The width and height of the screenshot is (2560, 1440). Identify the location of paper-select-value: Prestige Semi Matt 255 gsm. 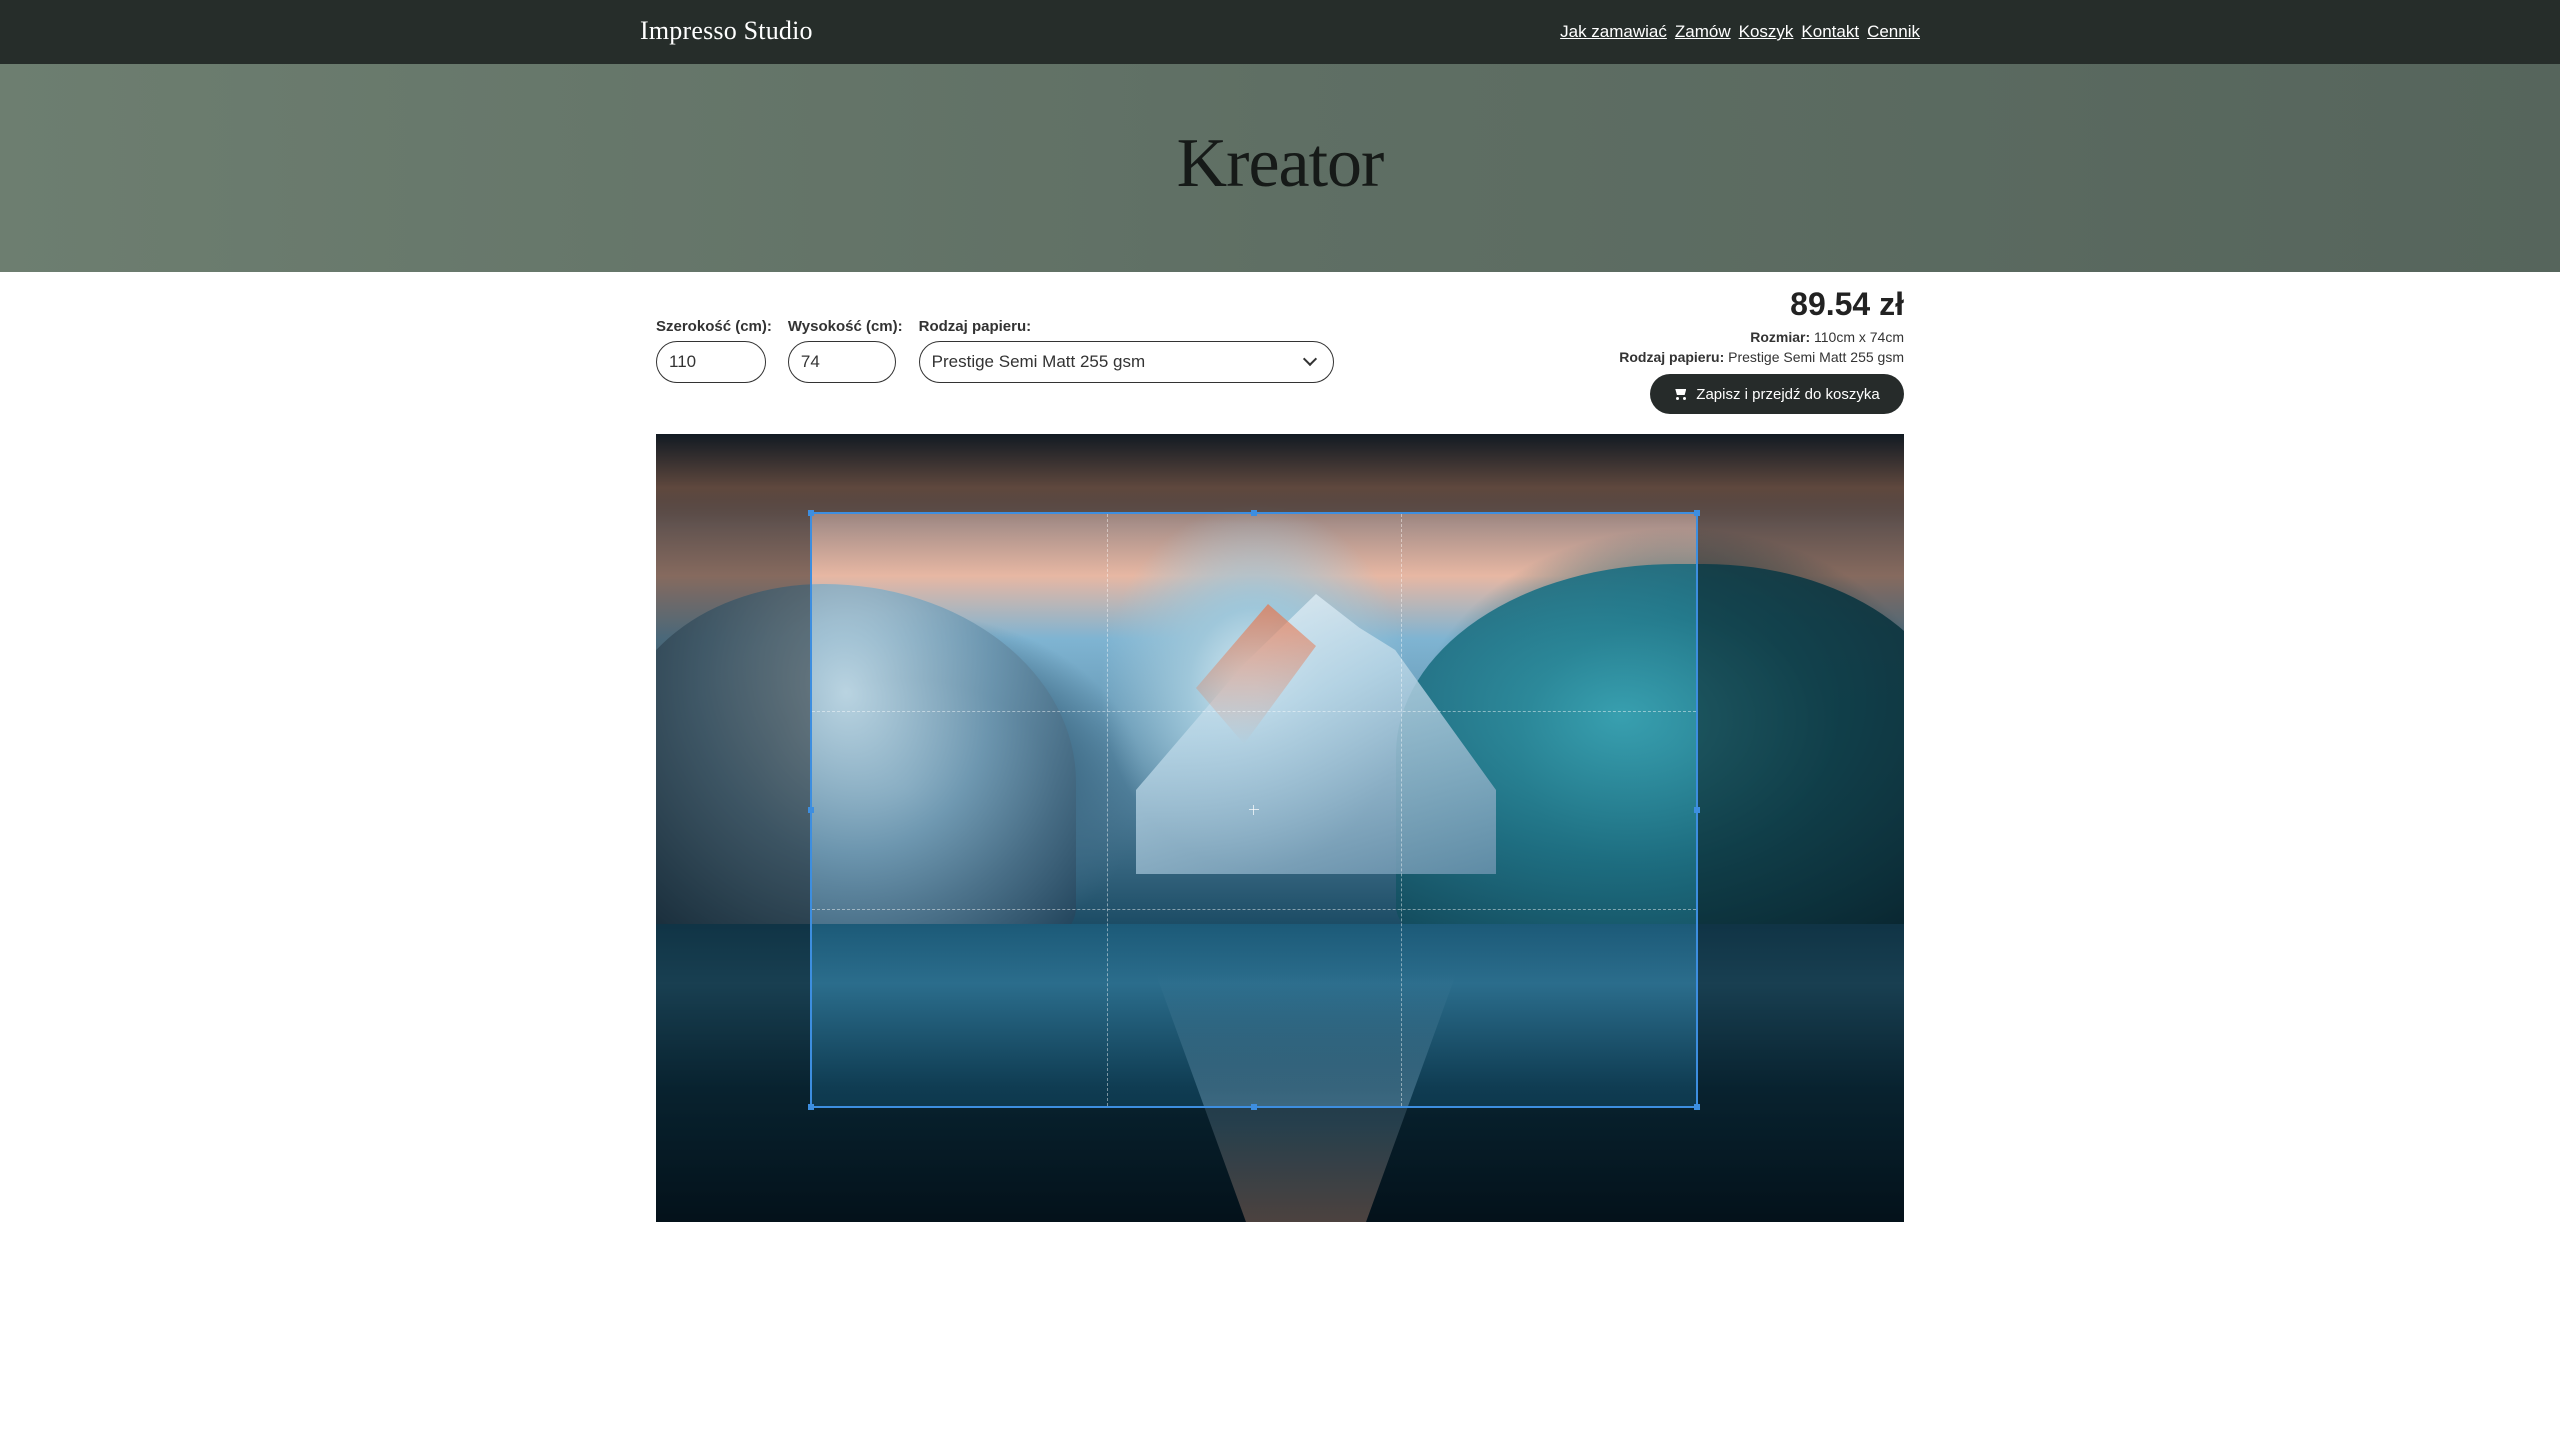
(1038, 361).